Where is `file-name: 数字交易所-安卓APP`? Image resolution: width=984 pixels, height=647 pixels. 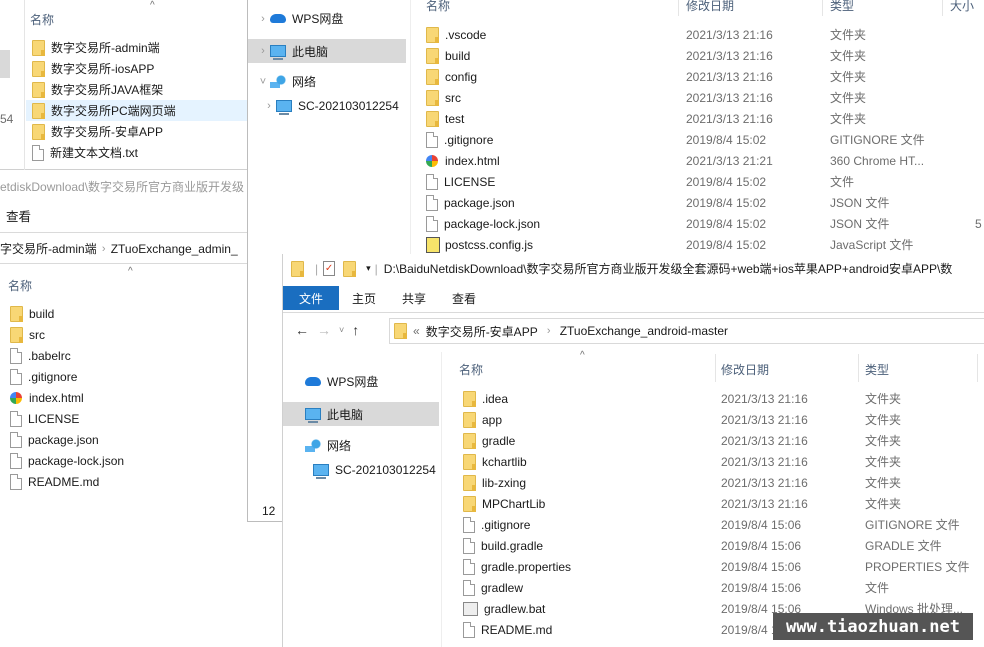 file-name: 数字交易所-安卓APP is located at coordinates (107, 132).